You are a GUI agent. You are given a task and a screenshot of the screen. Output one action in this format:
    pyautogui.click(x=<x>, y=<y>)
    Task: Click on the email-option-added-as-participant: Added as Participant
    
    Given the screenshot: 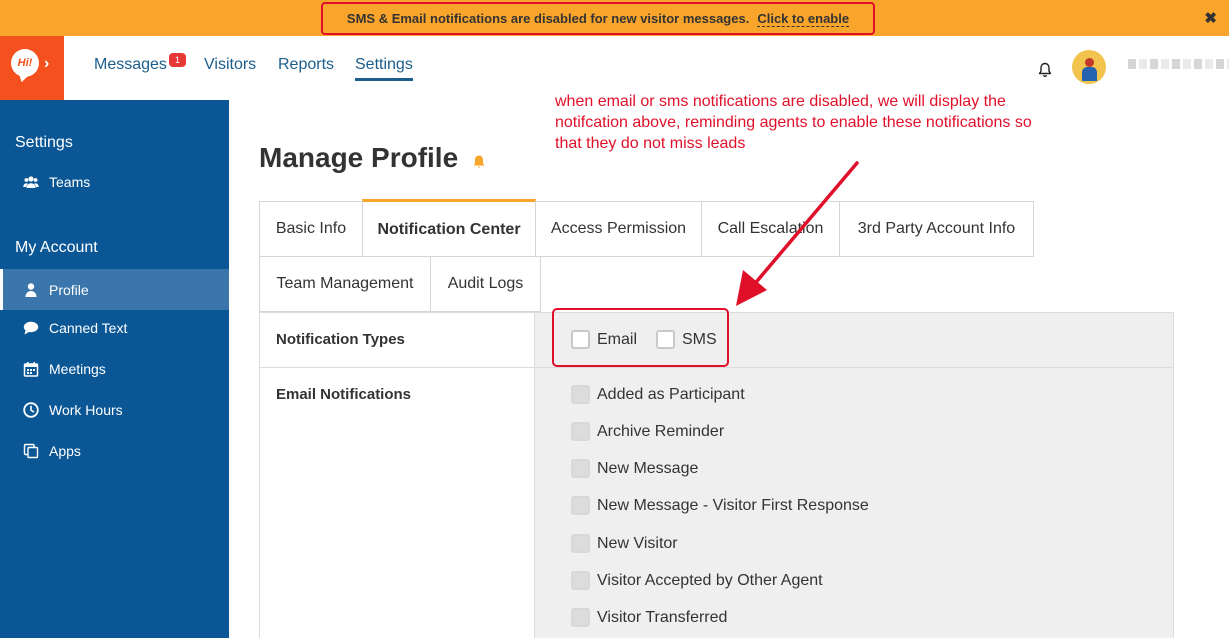 What is the action you would take?
    pyautogui.click(x=658, y=394)
    